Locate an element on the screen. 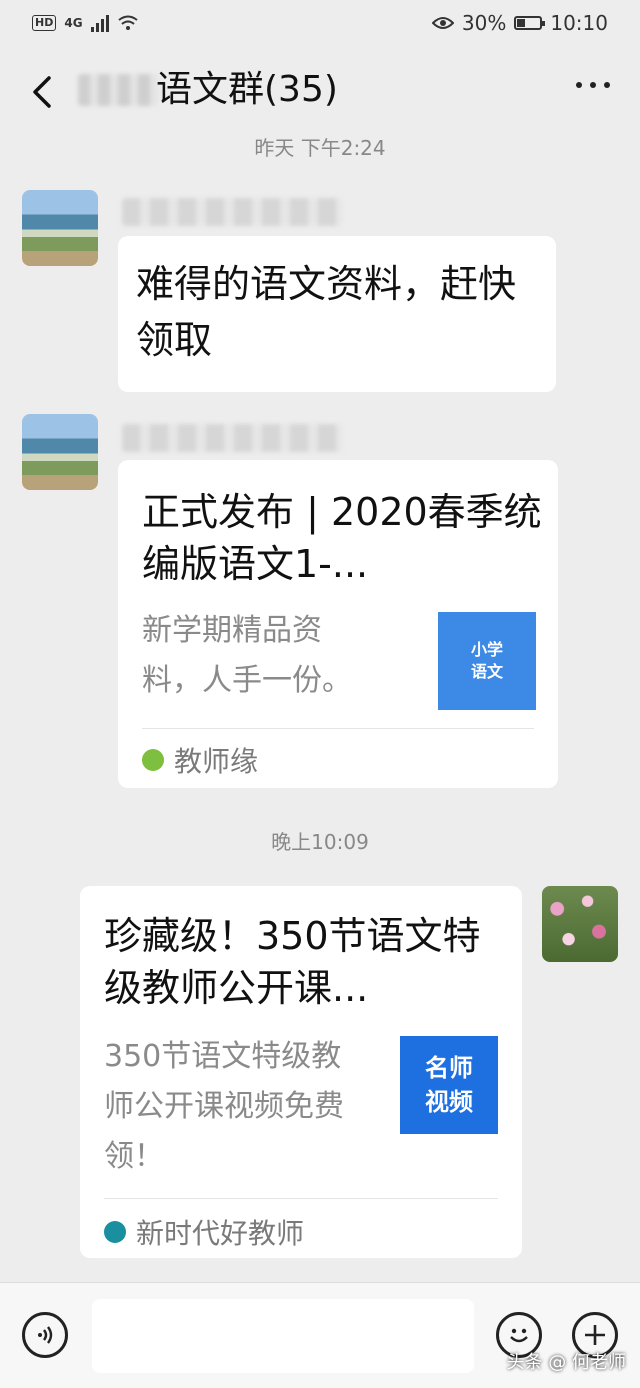 This screenshot has width=640, height=1388. wifi-icon is located at coordinates (127, 22).